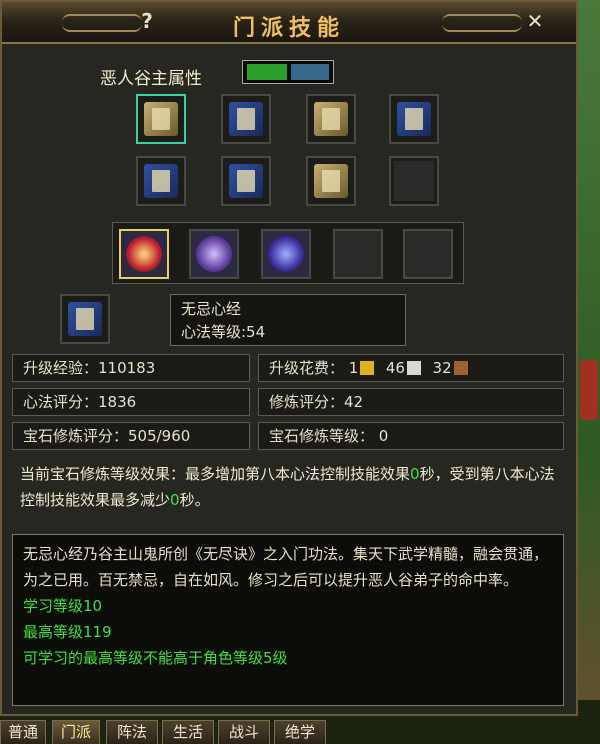 The height and width of the screenshot is (744, 600). I want to click on game-scene-decoration, so click(589, 390).